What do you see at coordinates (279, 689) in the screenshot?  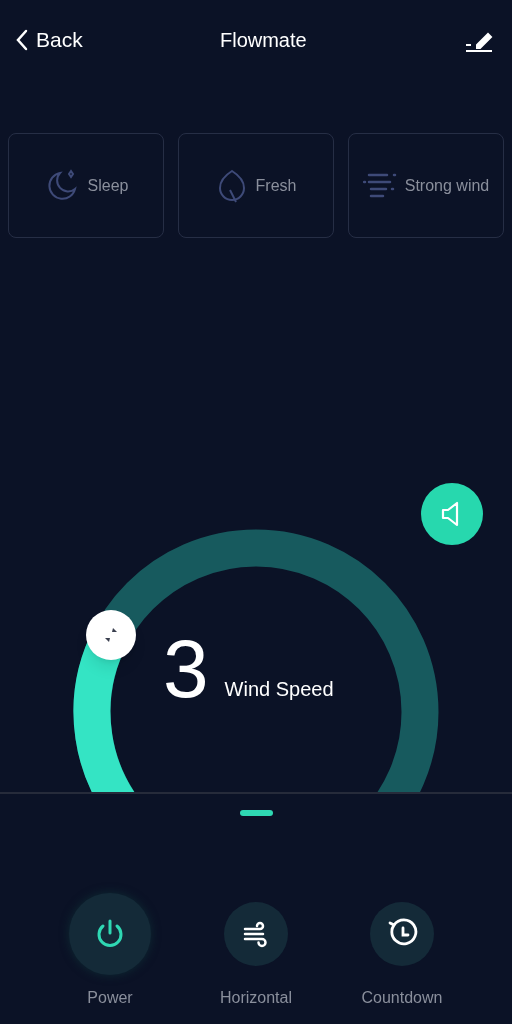 I see `wind-speed-label: Wind Speed` at bounding box center [279, 689].